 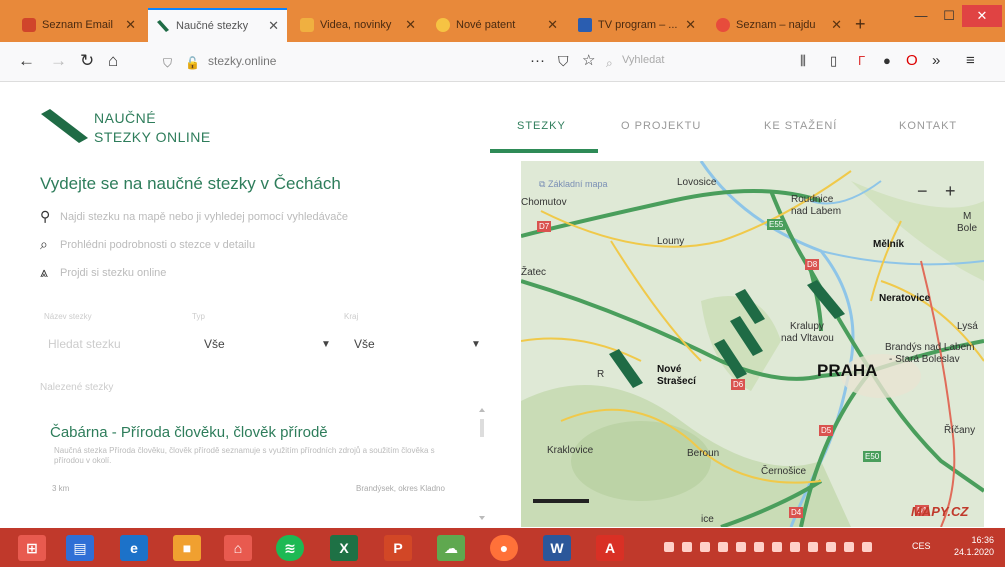 I want to click on nav-stezky: STEZKY, so click(x=541, y=126).